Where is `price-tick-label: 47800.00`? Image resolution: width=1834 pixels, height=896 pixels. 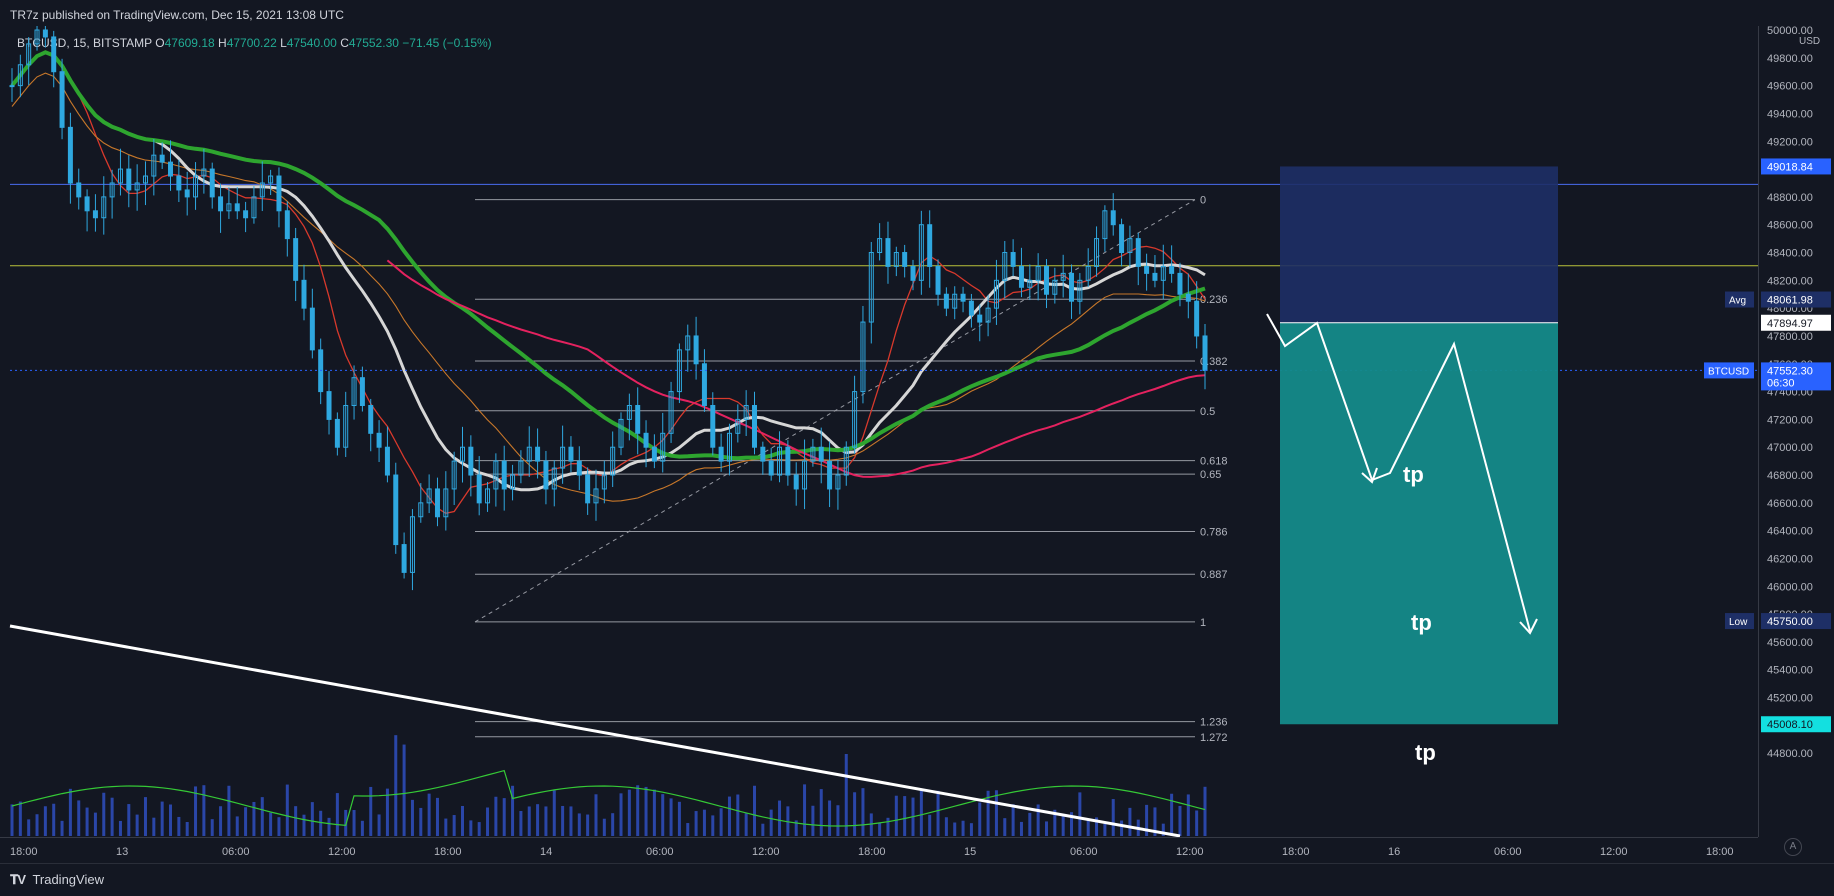 price-tick-label: 47800.00 is located at coordinates (1790, 337).